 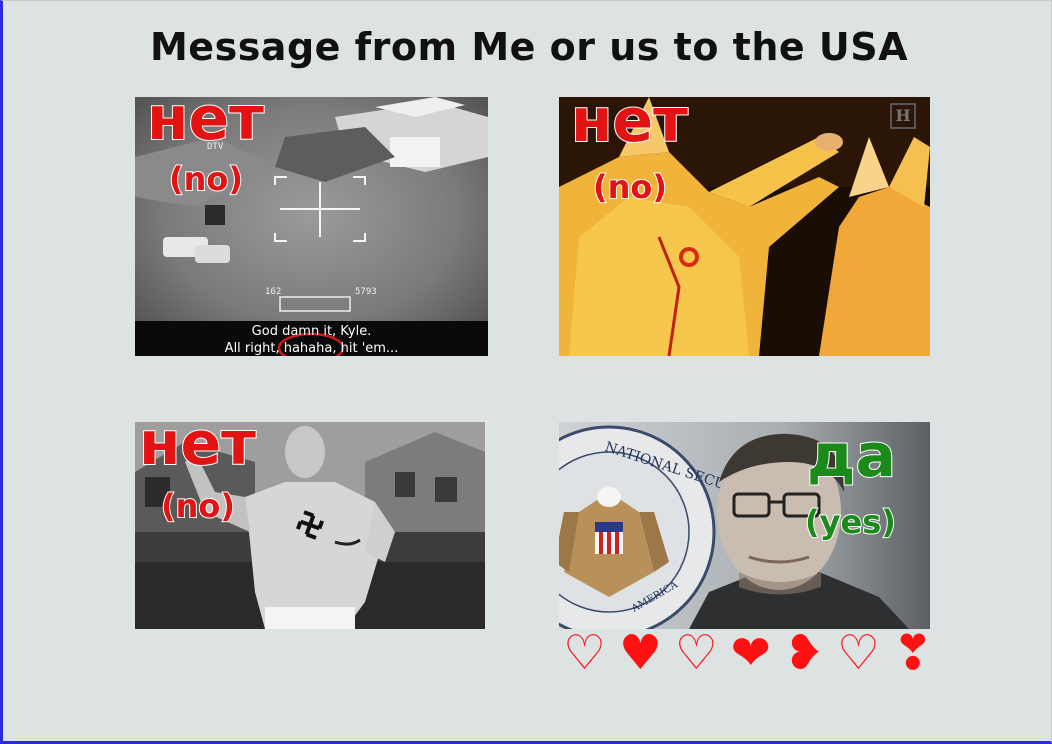 What do you see at coordinates (903, 116) in the screenshot?
I see `channel-logo: H` at bounding box center [903, 116].